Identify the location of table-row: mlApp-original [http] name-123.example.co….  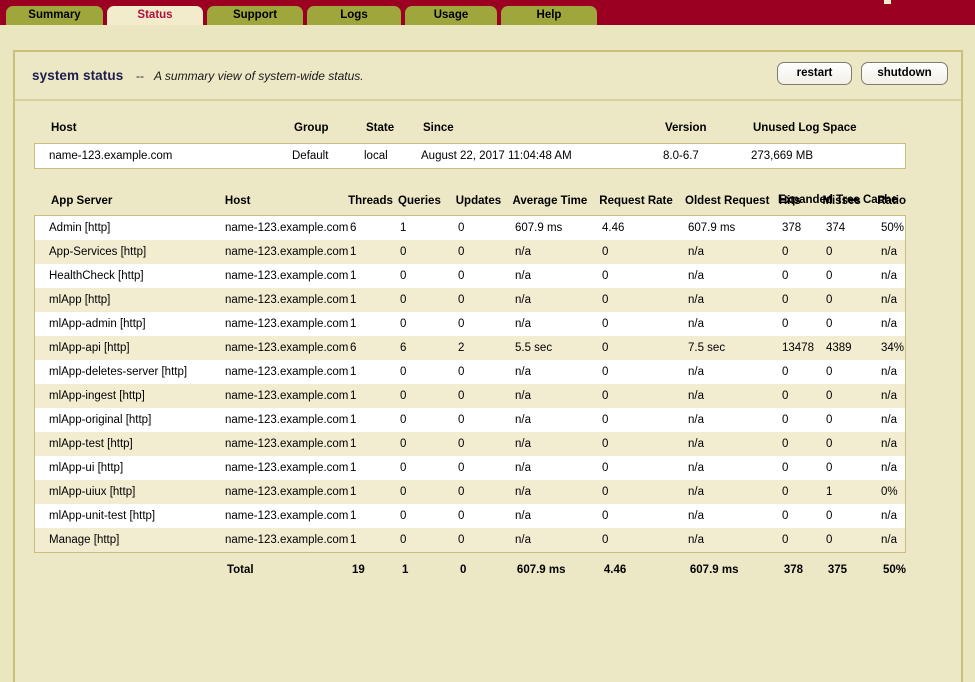
(470, 420).